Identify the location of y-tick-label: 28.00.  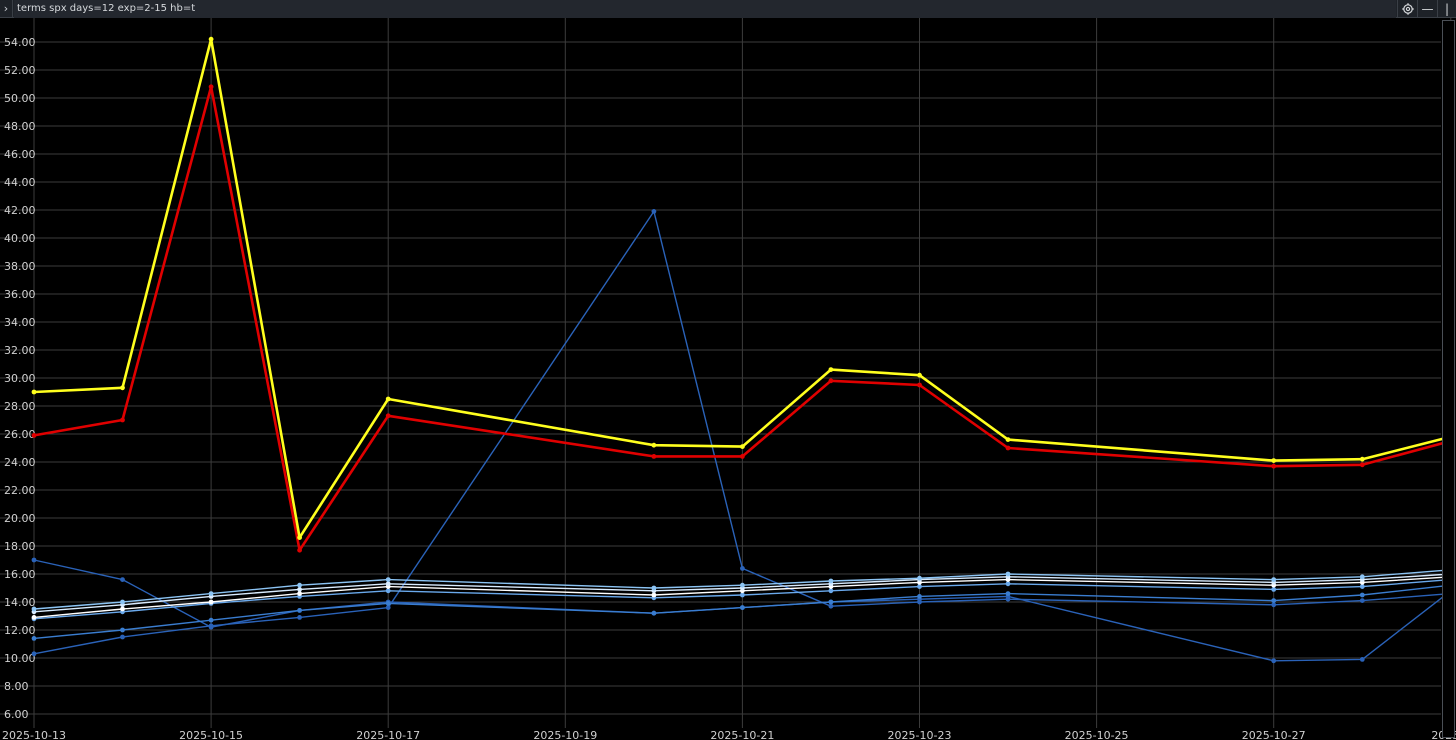
(20, 406).